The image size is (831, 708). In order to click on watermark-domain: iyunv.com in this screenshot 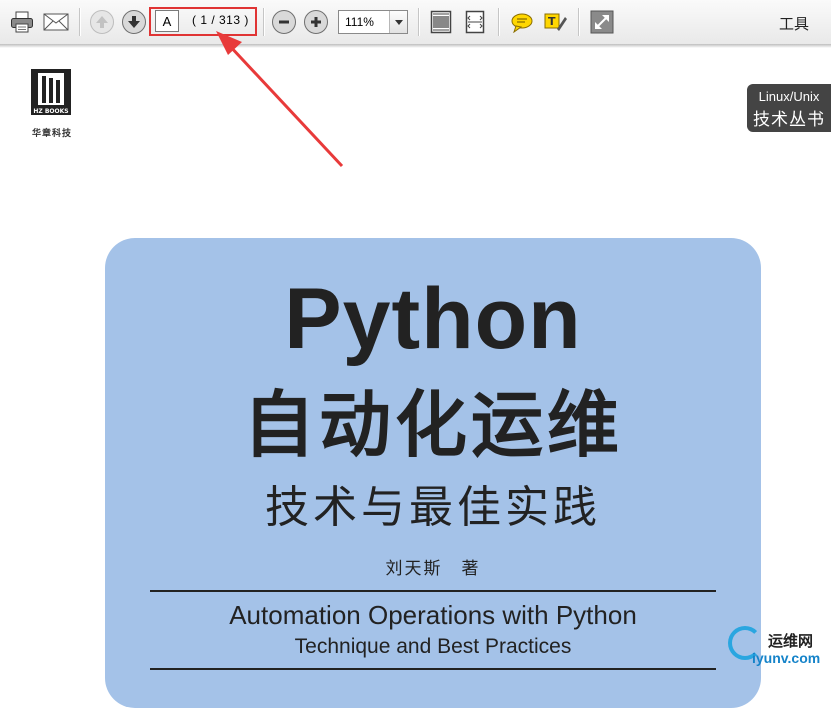, I will do `click(786, 658)`.